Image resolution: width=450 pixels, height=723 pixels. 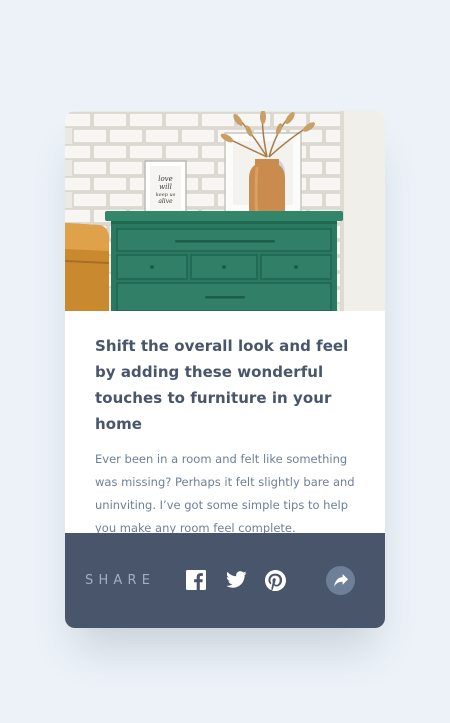 I want to click on svg-text: love, so click(x=165, y=179).